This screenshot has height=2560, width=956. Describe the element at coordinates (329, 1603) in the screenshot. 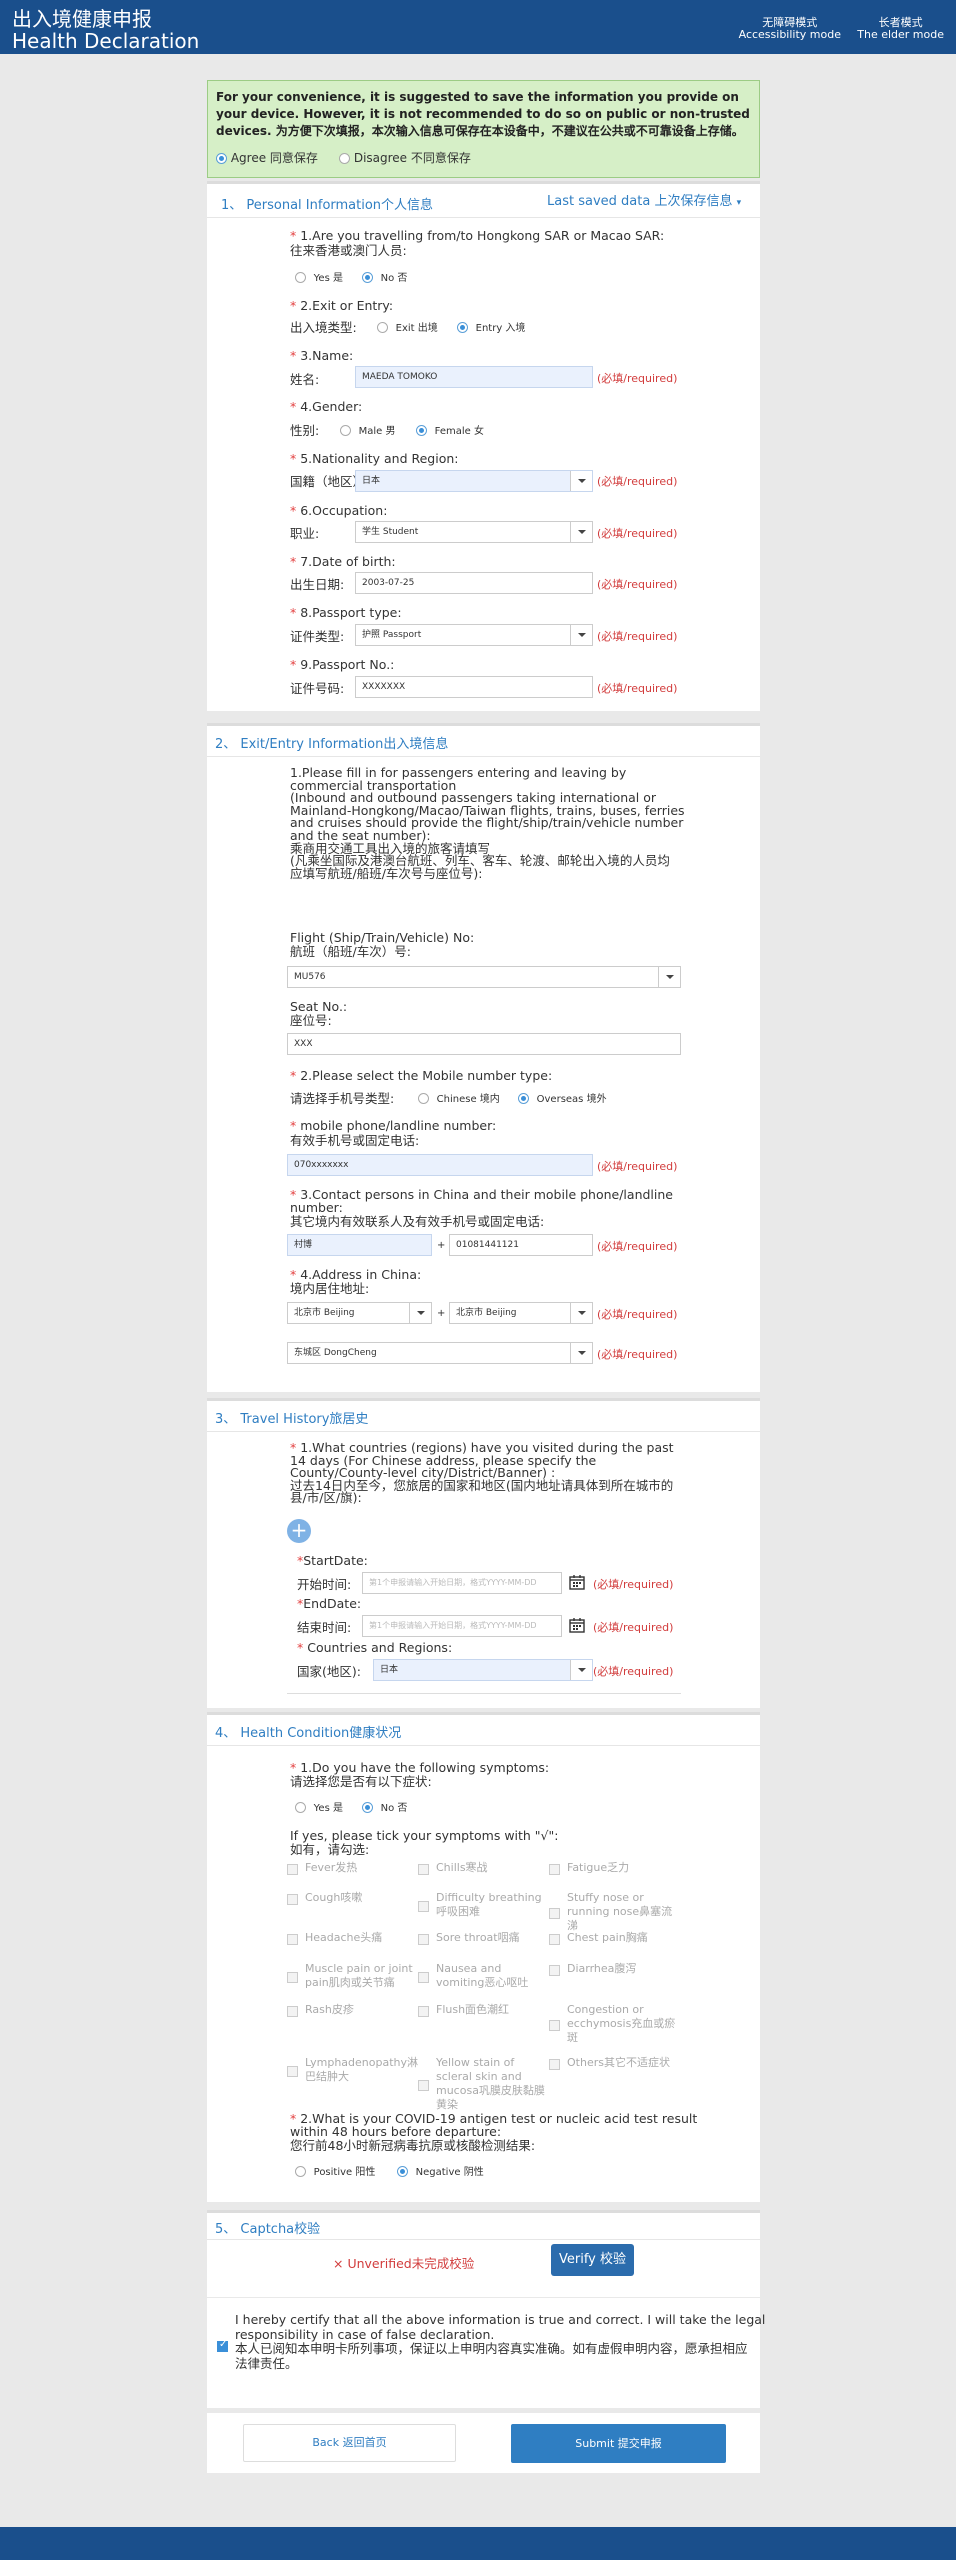

I see `end-date-en: *EndDate:` at that location.